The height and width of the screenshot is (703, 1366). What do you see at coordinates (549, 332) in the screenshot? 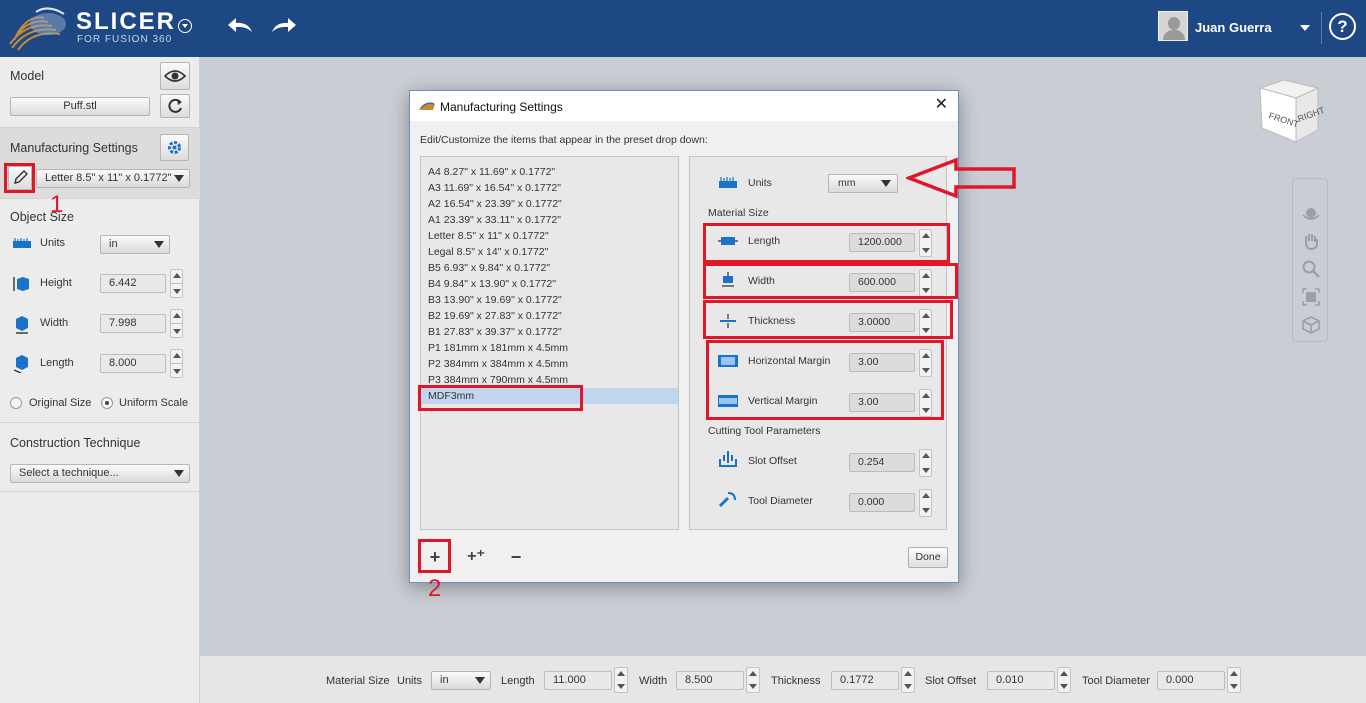
I see `list-item: B1 27.83" x 39.37" x 0.1772"` at bounding box center [549, 332].